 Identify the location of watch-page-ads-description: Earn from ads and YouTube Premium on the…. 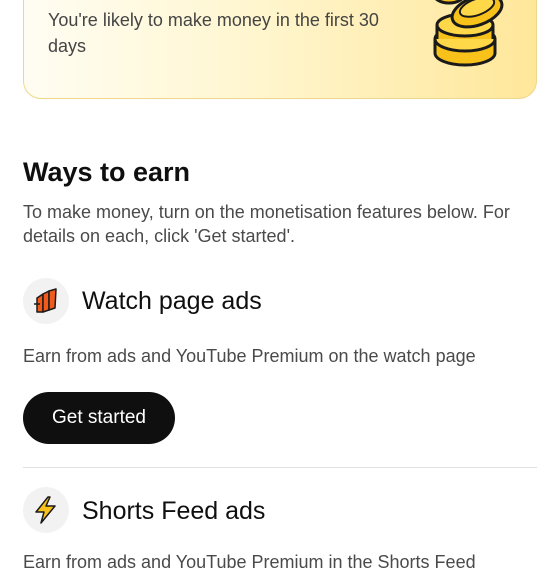
(249, 356).